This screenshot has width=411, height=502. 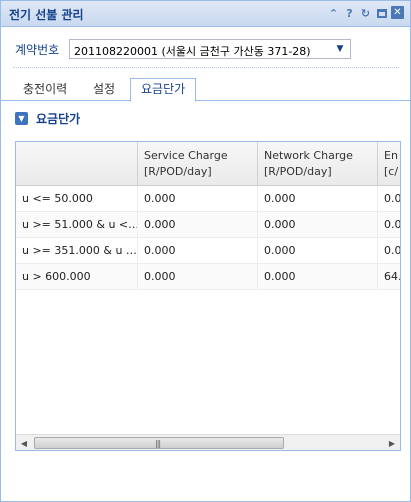 What do you see at coordinates (381, 13) in the screenshot?
I see `maximize-icon` at bounding box center [381, 13].